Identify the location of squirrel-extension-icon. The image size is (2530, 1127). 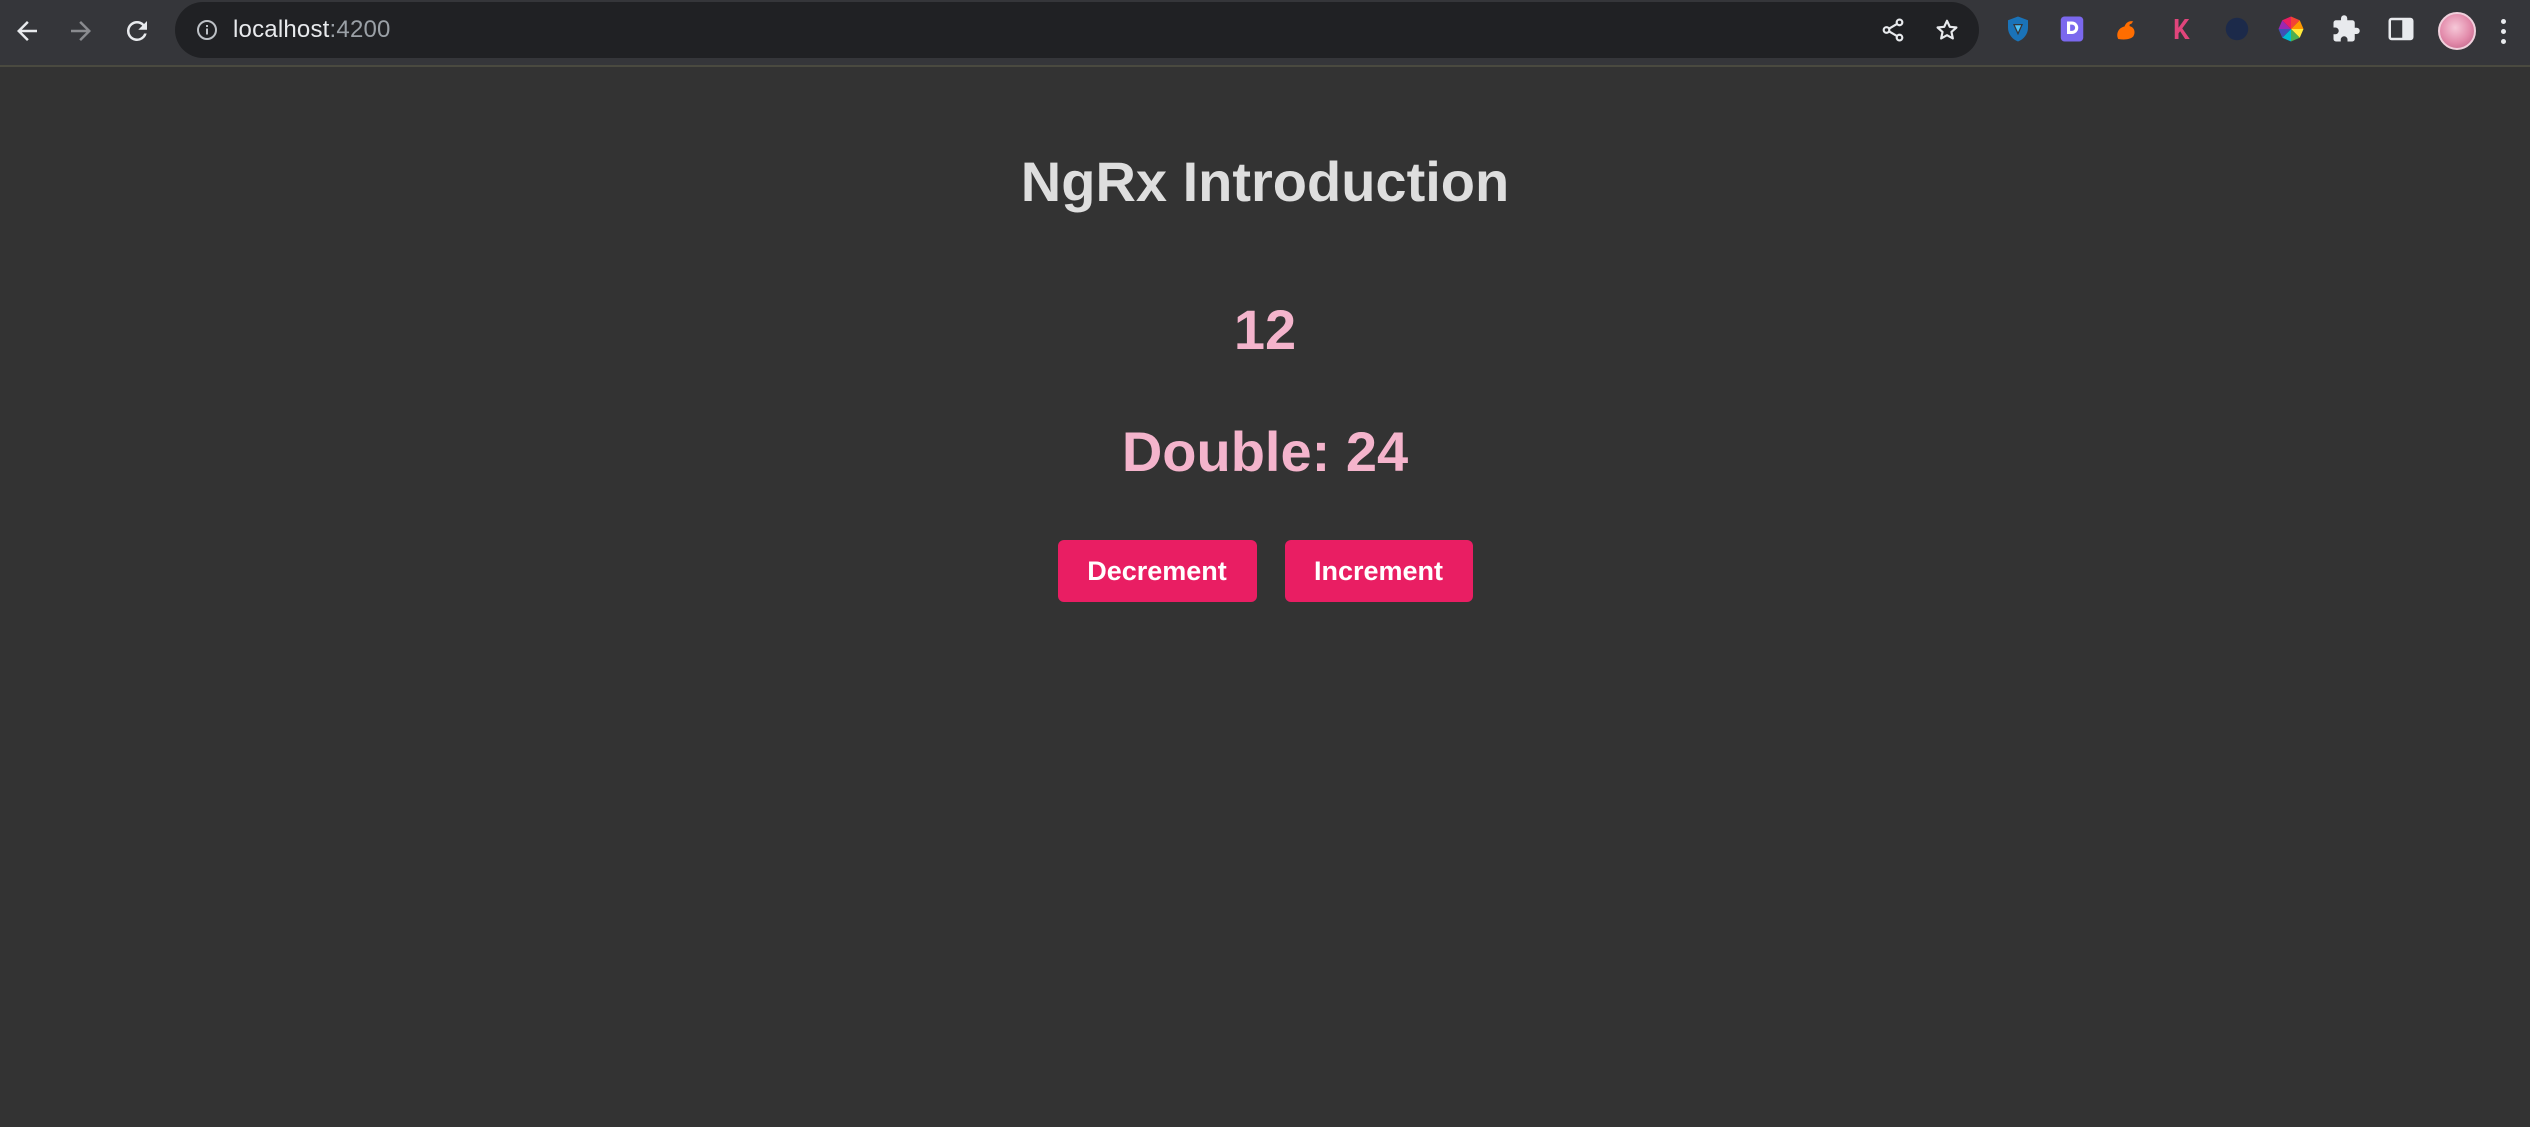
(2126, 30).